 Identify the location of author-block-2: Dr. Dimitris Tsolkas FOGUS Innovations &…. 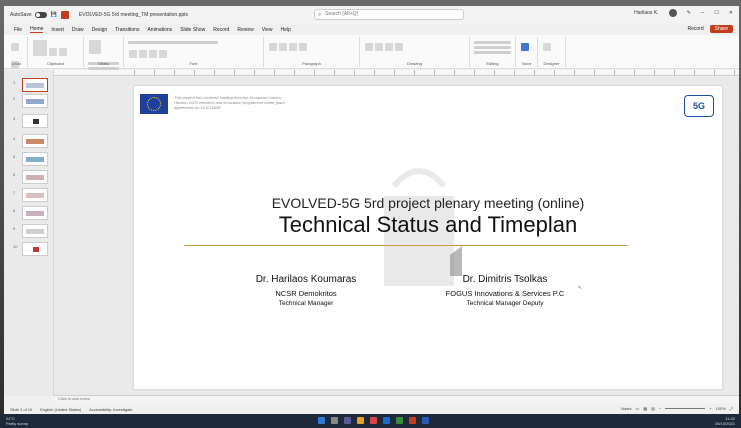
(505, 290).